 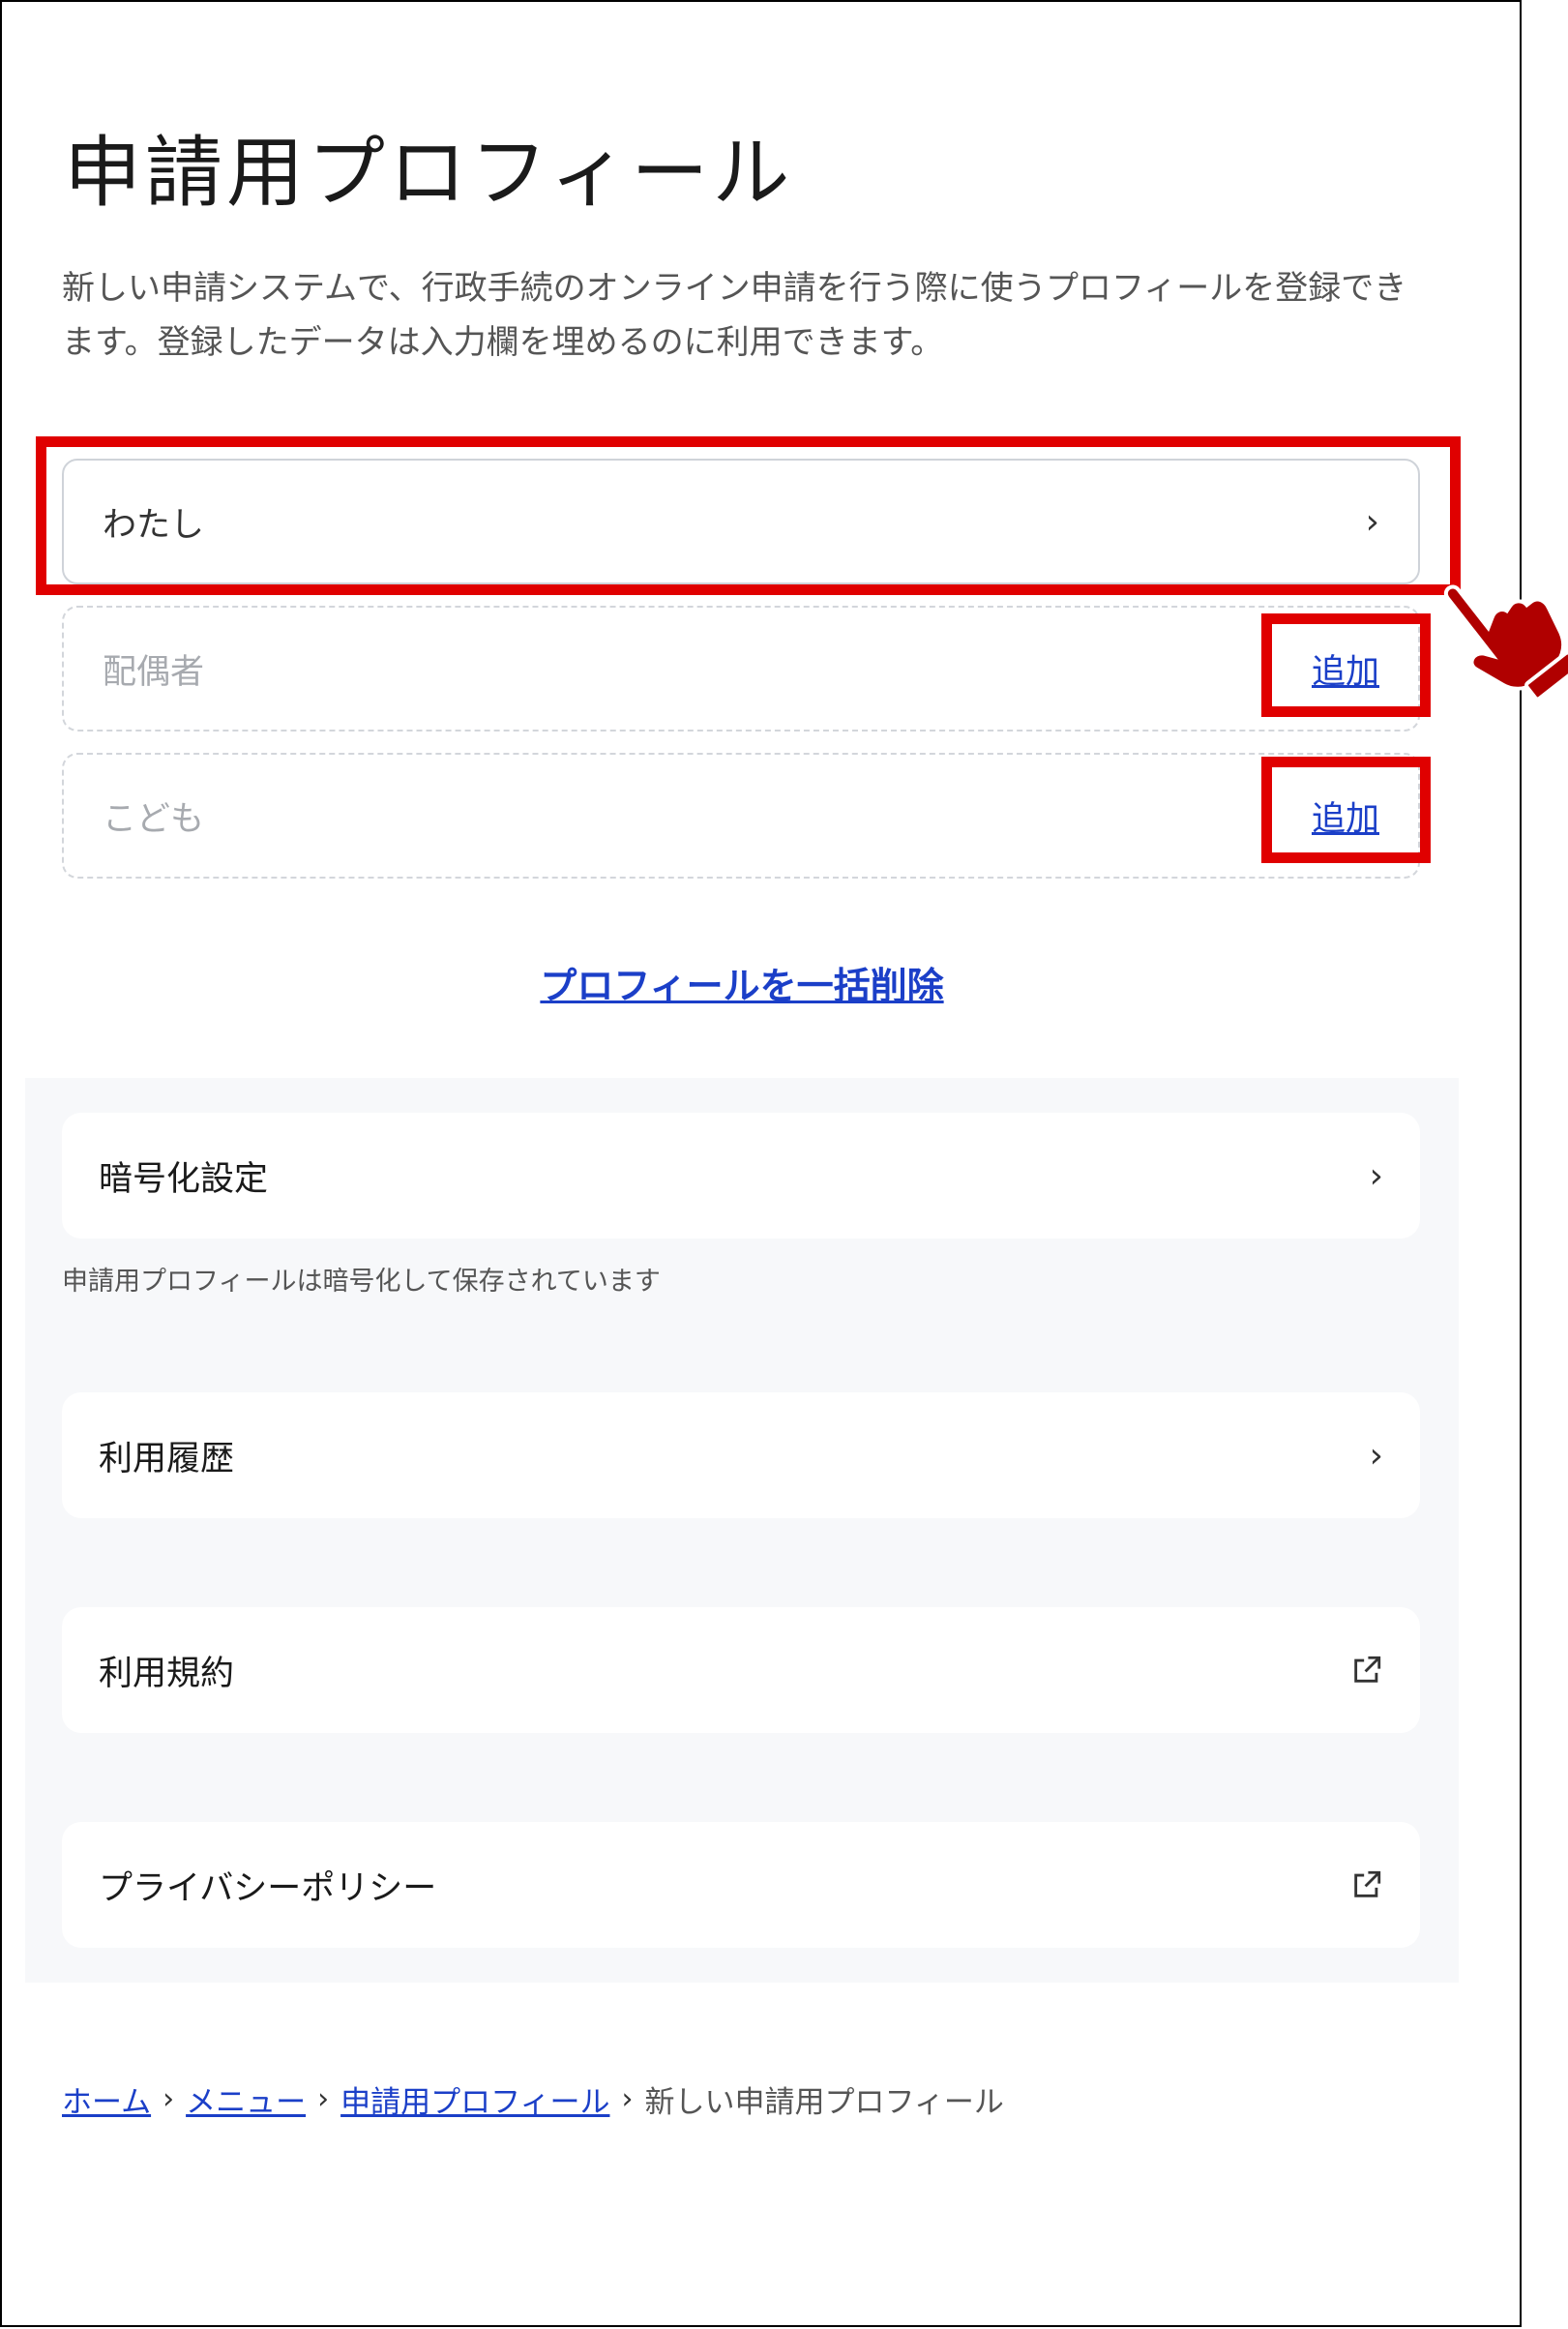 What do you see at coordinates (741, 1176) in the screenshot?
I see `menu-encryption: 暗号化設定 ›` at bounding box center [741, 1176].